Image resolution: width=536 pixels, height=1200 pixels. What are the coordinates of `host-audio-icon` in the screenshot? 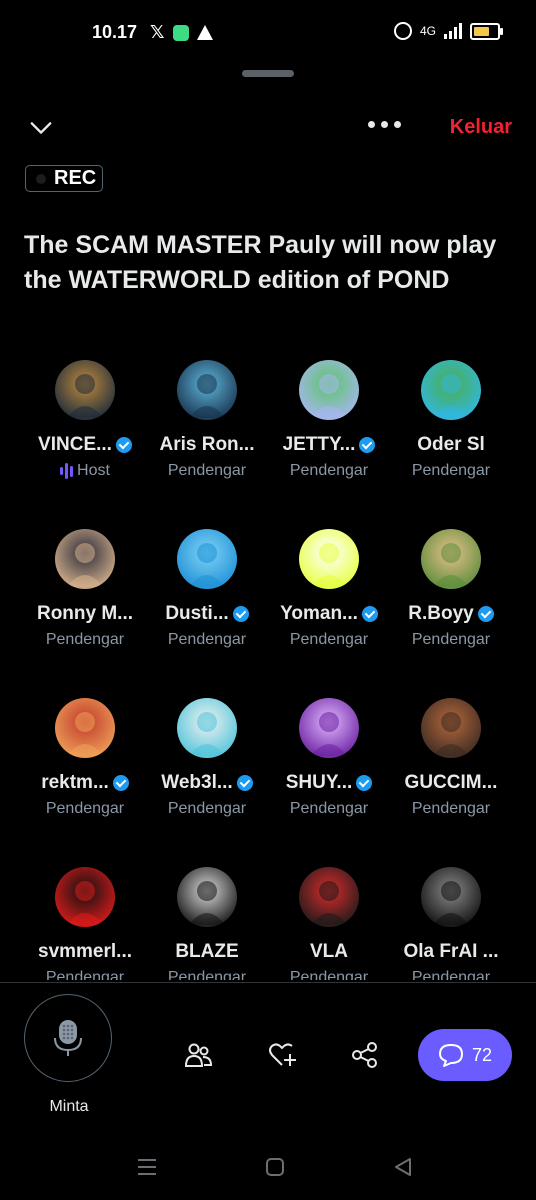 It's located at (67, 471).